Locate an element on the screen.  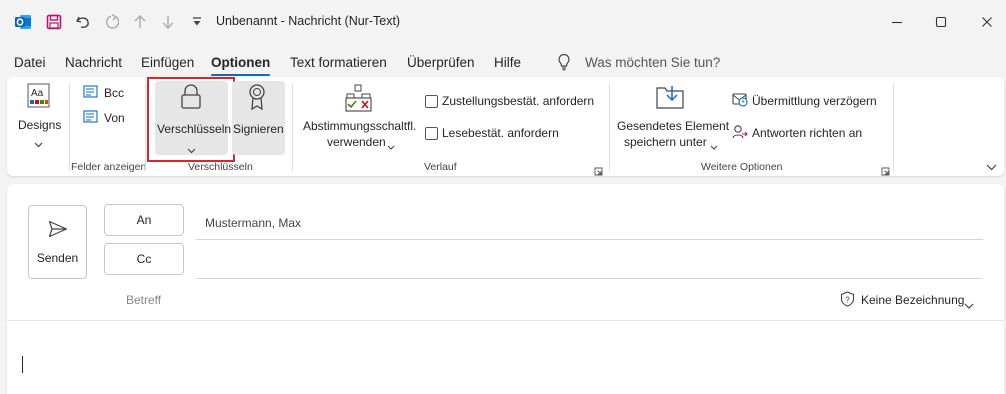
tab-einfuegen: Einfügen is located at coordinates (167, 62).